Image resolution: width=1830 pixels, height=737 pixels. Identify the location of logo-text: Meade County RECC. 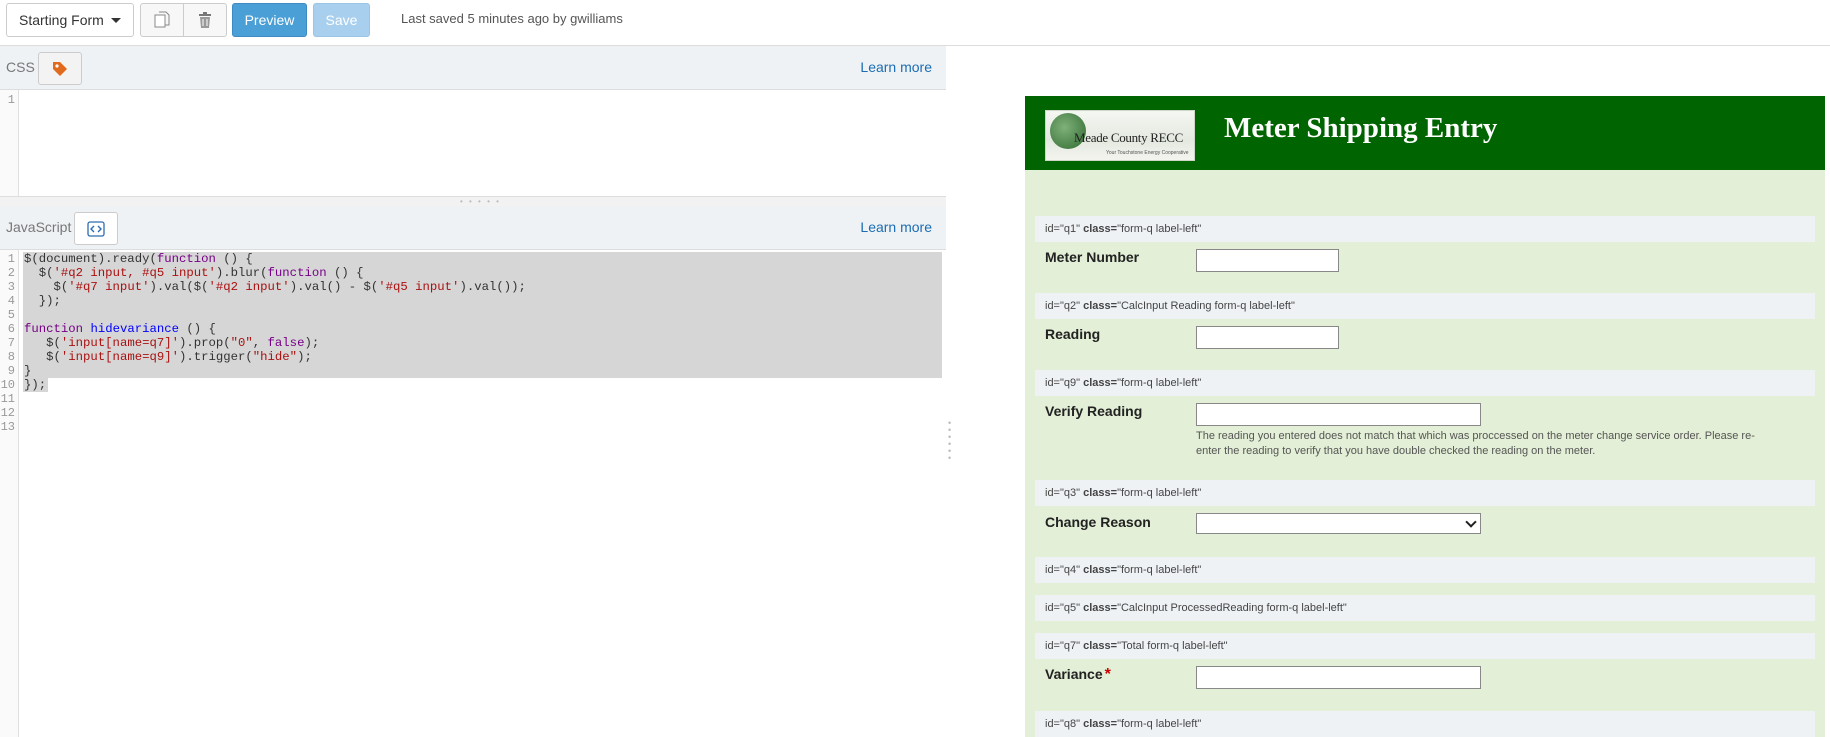
(1129, 137).